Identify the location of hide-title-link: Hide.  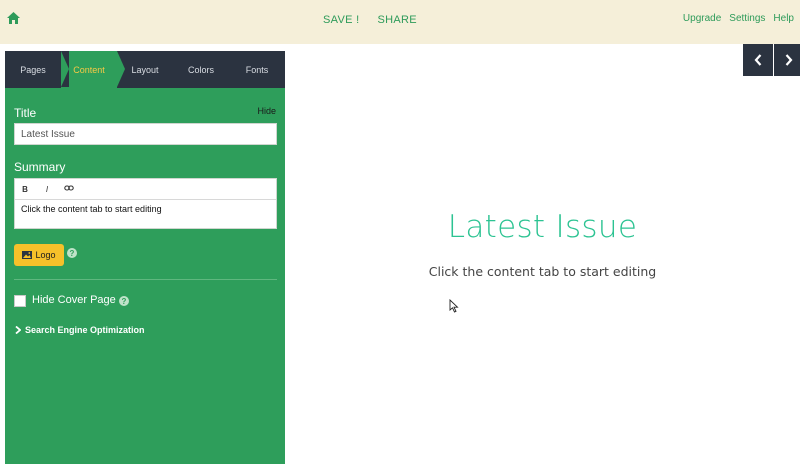
(266, 111).